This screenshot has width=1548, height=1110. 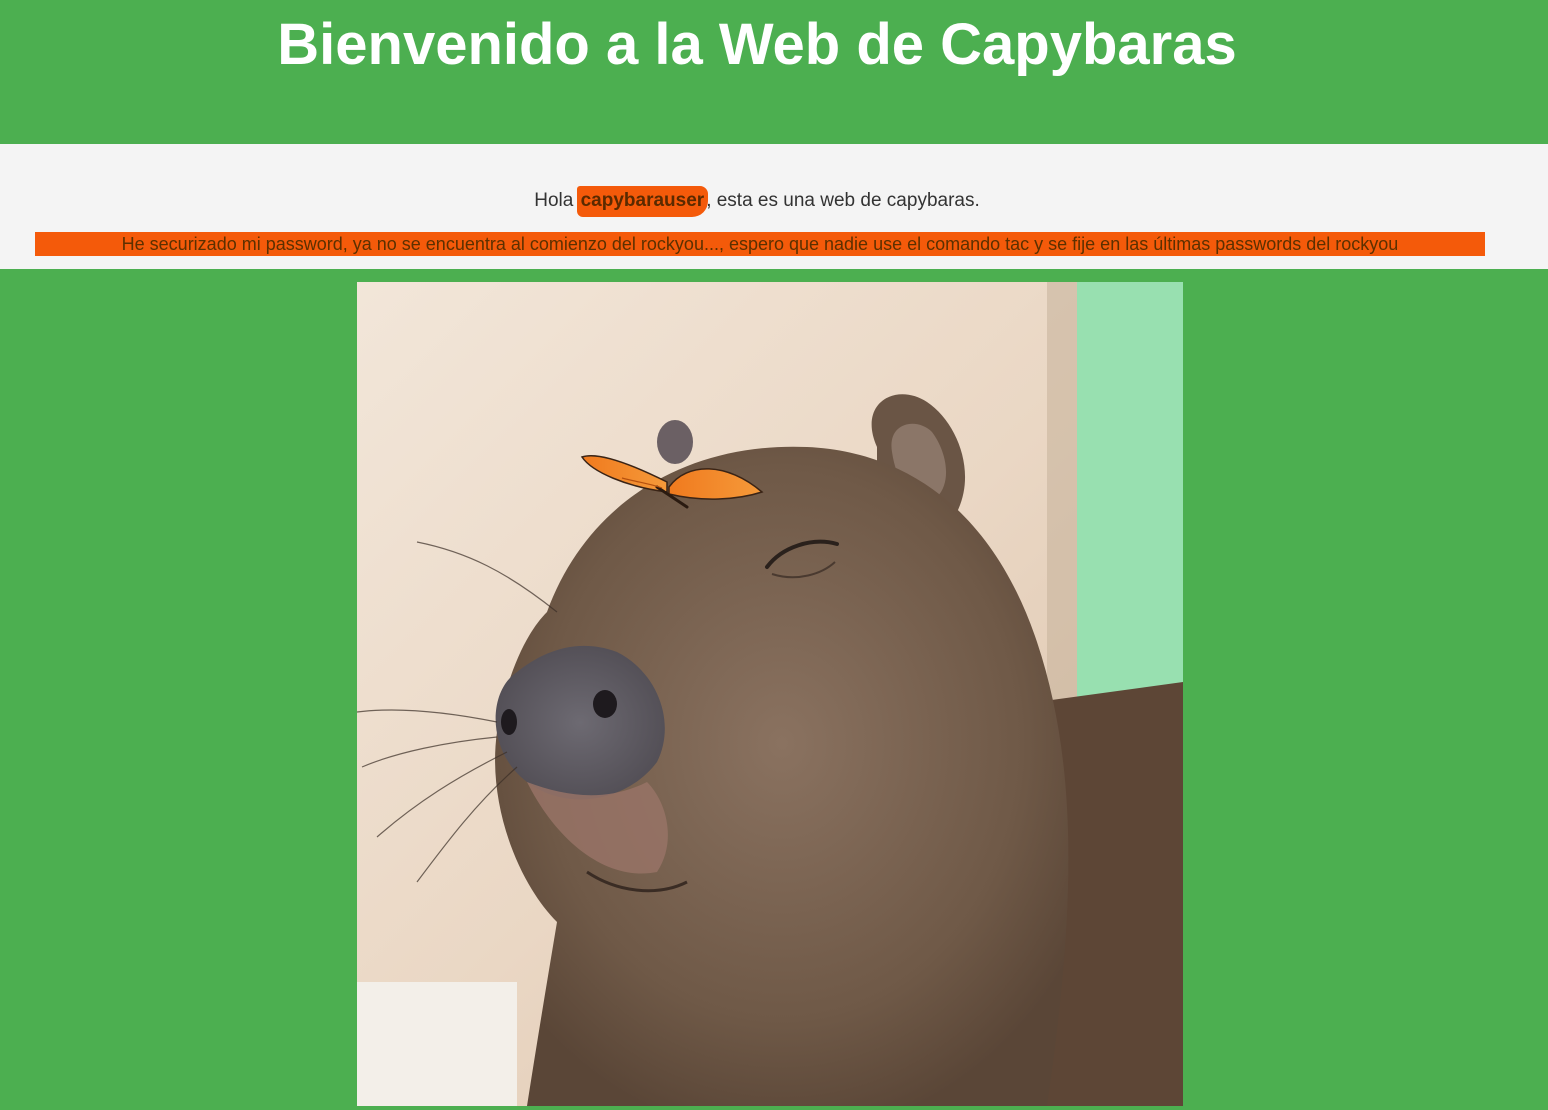 What do you see at coordinates (605, 704) in the screenshot?
I see `capybara-nostril-right` at bounding box center [605, 704].